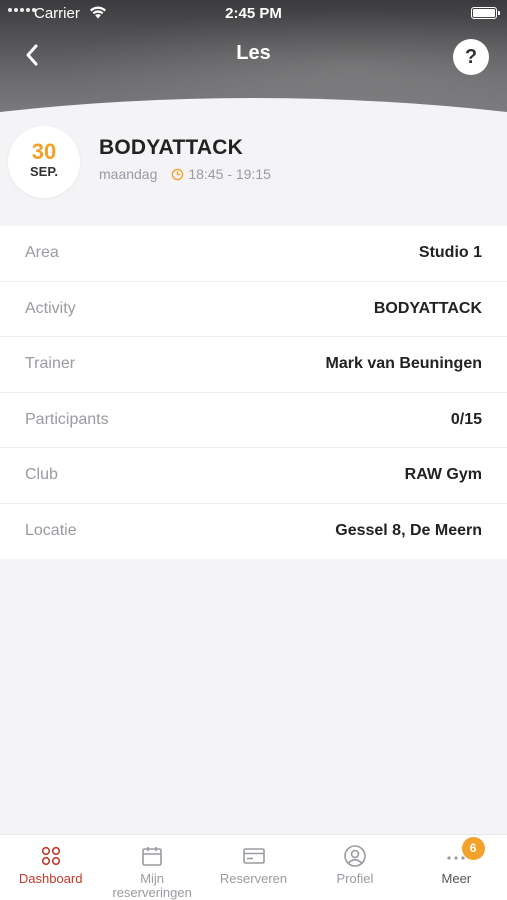 The width and height of the screenshot is (507, 900). Describe the element at coordinates (253, 878) in the screenshot. I see `tab-label: Reserveren` at that location.